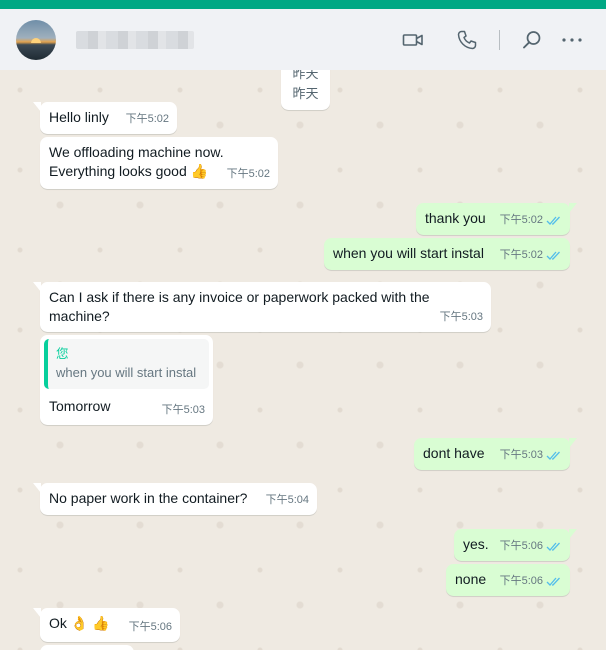  What do you see at coordinates (303, 39) in the screenshot?
I see `chat-header` at bounding box center [303, 39].